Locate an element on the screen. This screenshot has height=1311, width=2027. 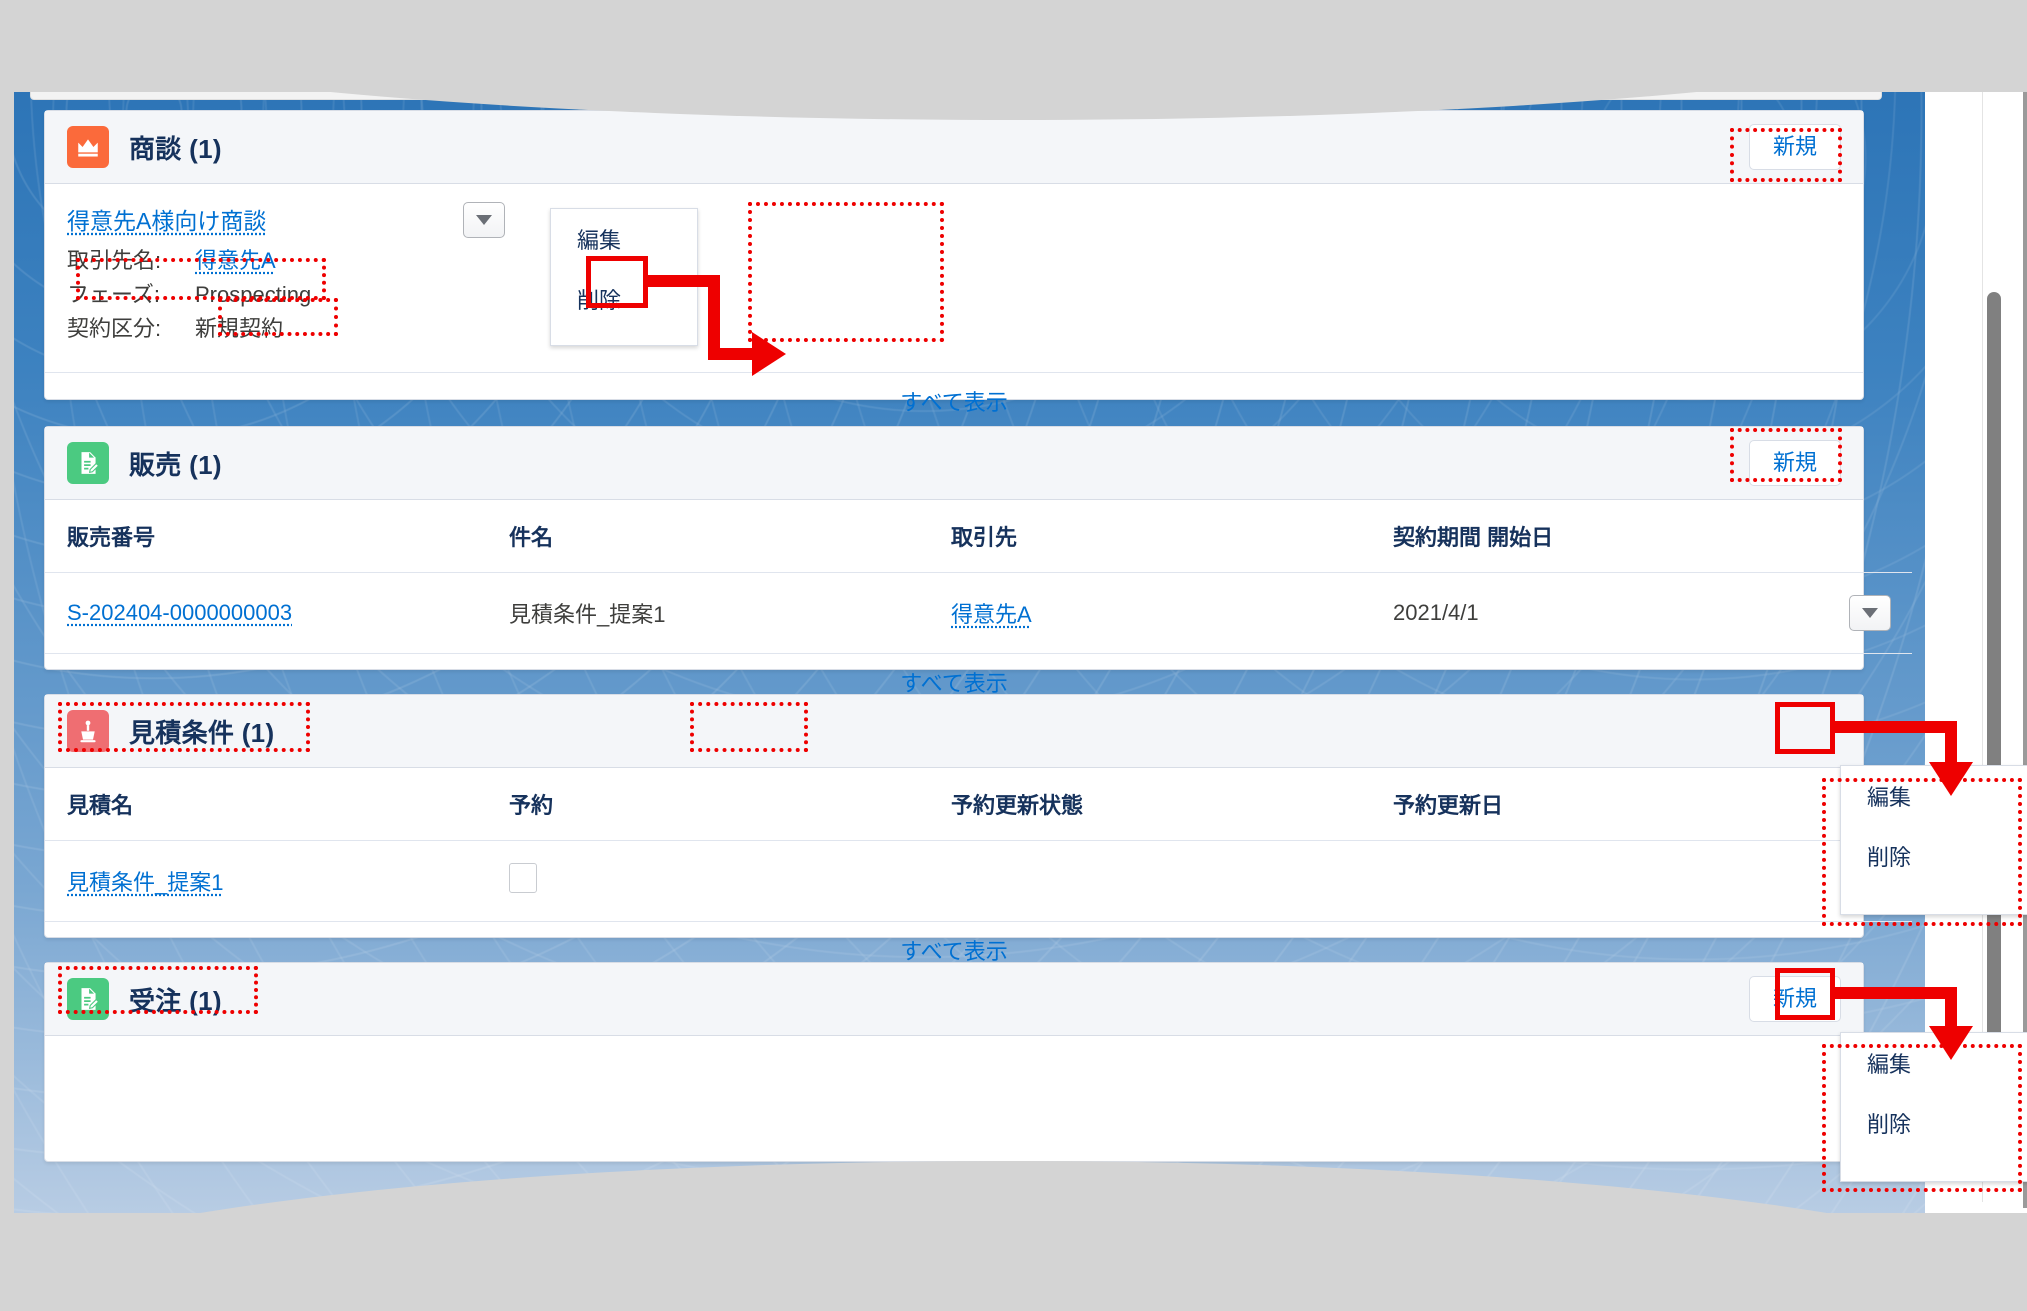
vertical-scrollbar-track is located at coordinates (1993, 632).